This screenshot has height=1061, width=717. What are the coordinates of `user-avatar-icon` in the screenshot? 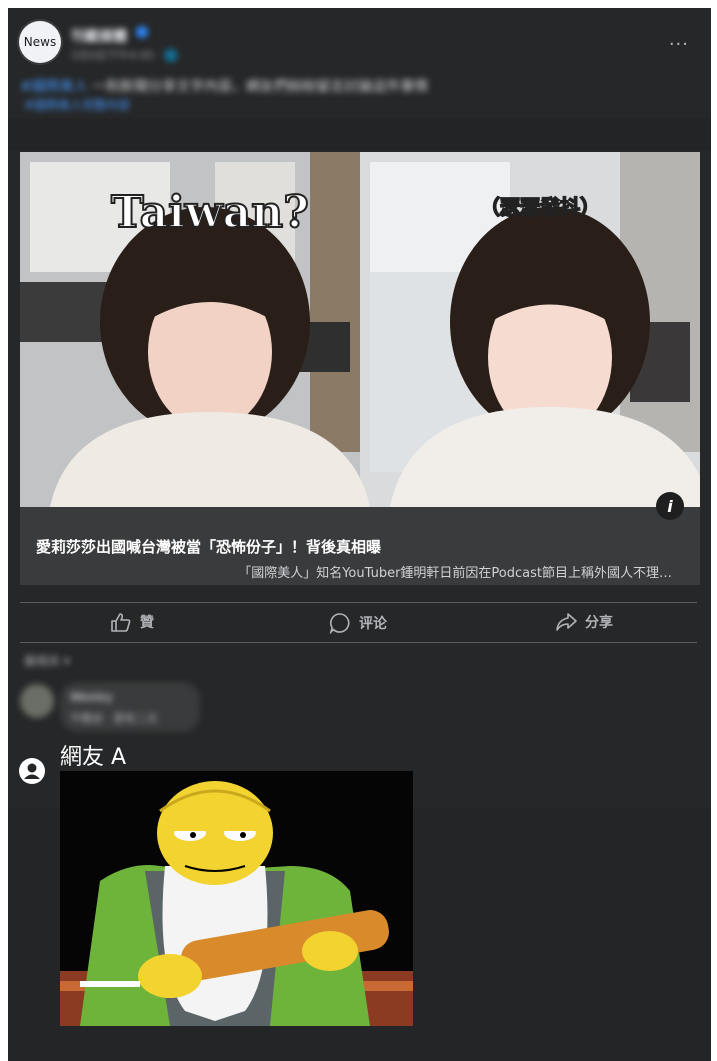 It's located at (32, 771).